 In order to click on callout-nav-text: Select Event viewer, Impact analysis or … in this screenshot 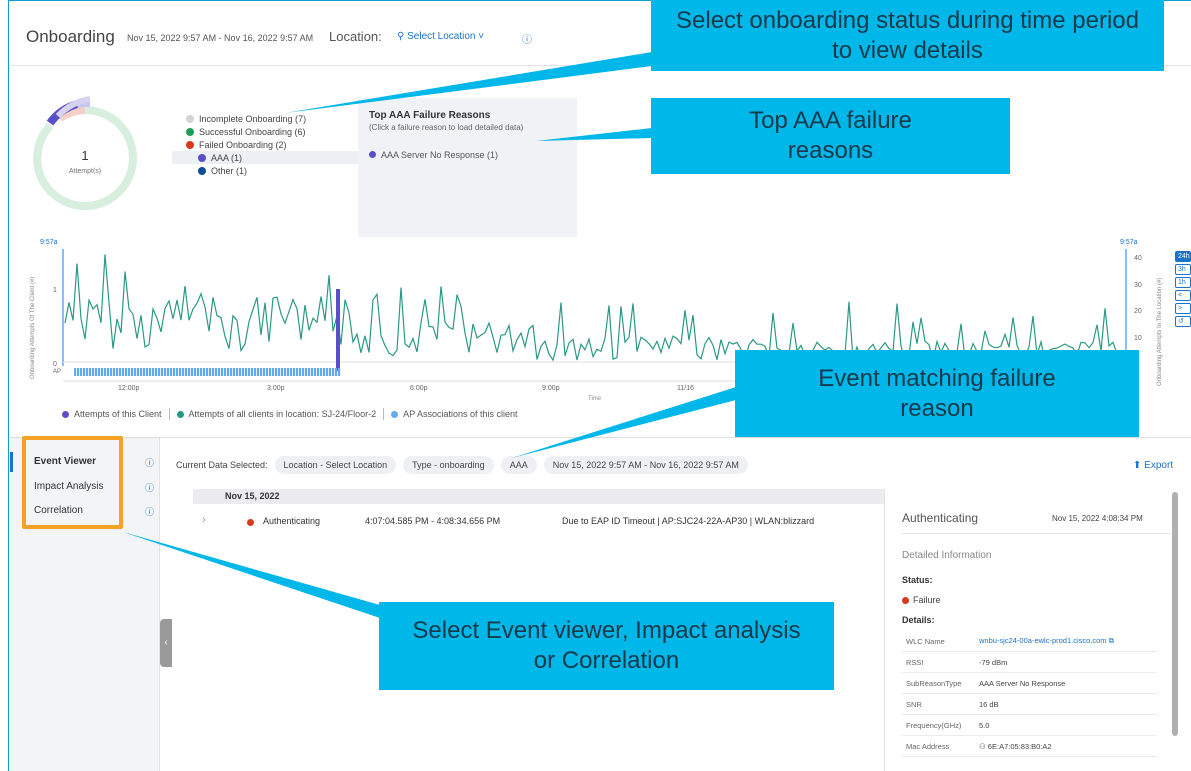, I will do `click(606, 645)`.